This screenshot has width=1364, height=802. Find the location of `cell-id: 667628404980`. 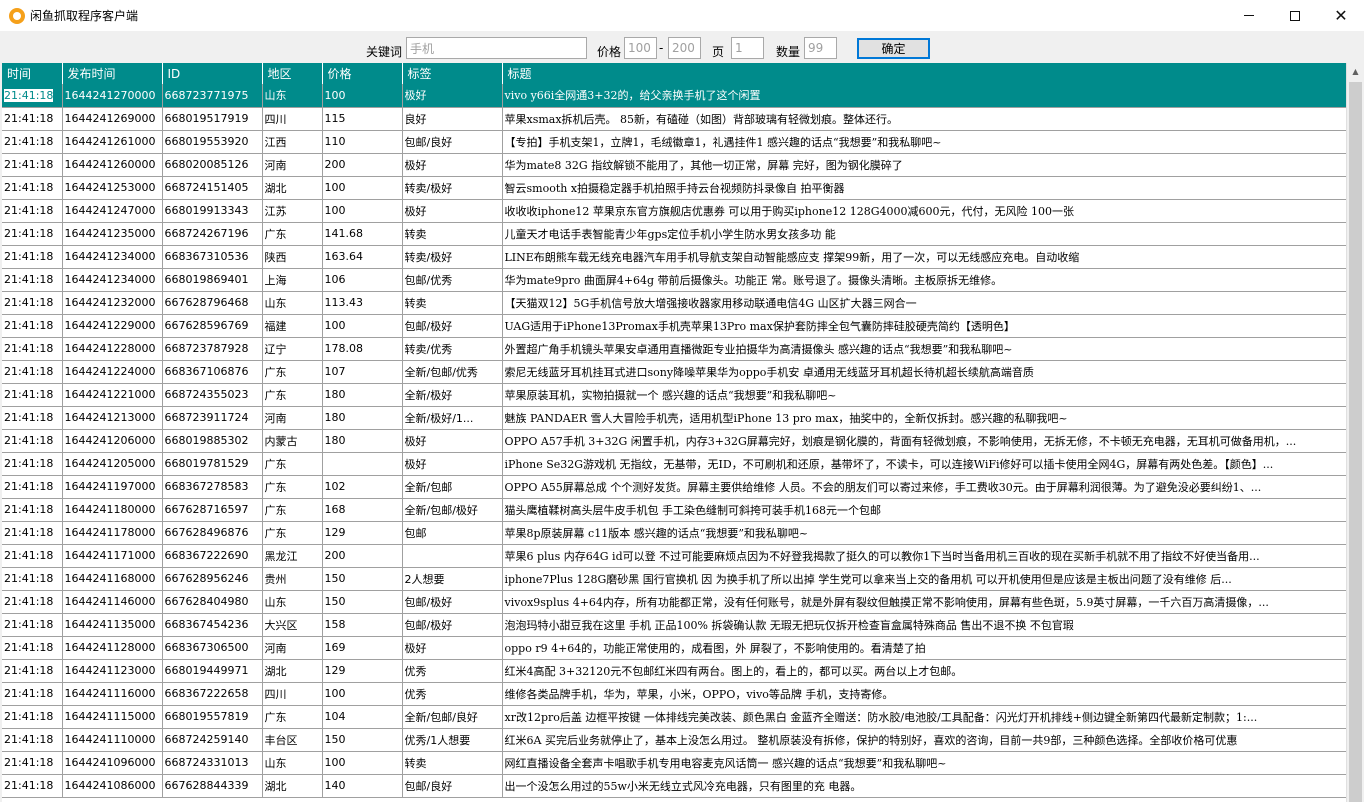

cell-id: 667628404980 is located at coordinates (212, 602).